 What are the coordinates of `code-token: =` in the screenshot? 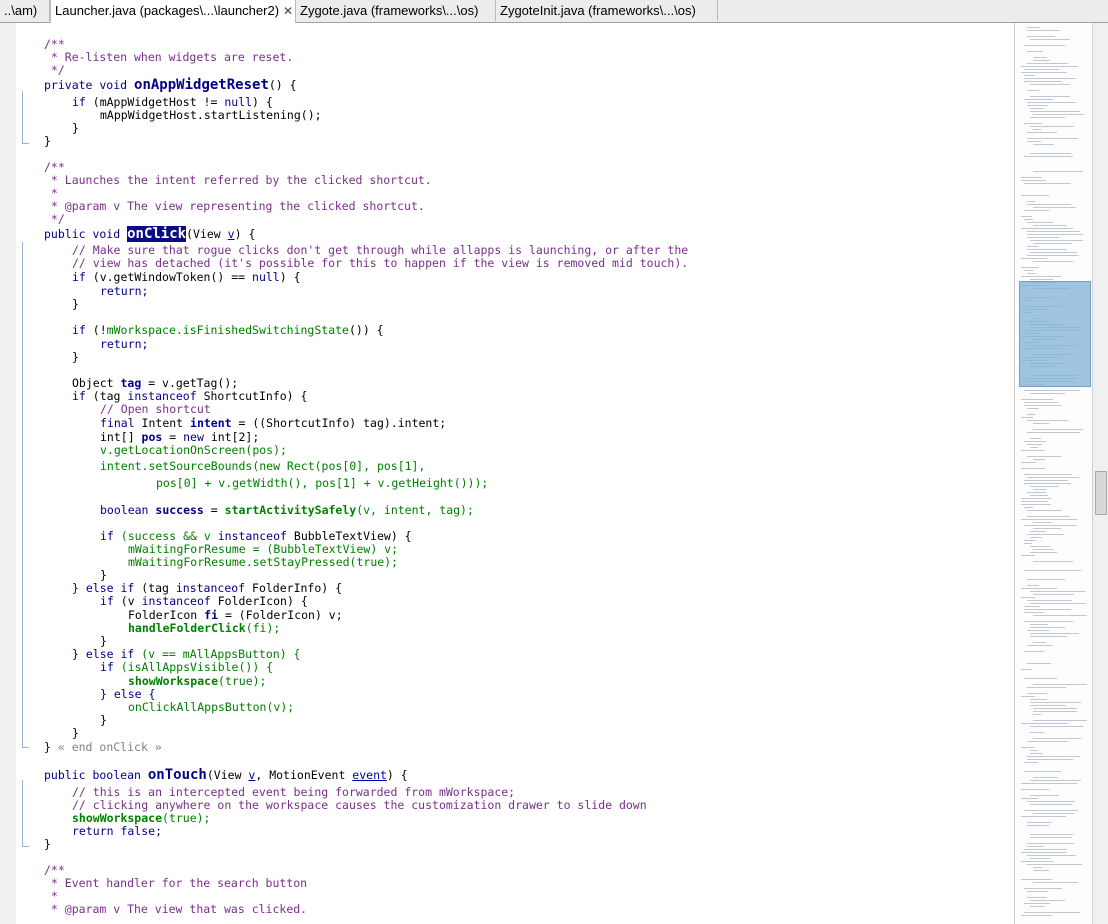 It's located at (214, 510).